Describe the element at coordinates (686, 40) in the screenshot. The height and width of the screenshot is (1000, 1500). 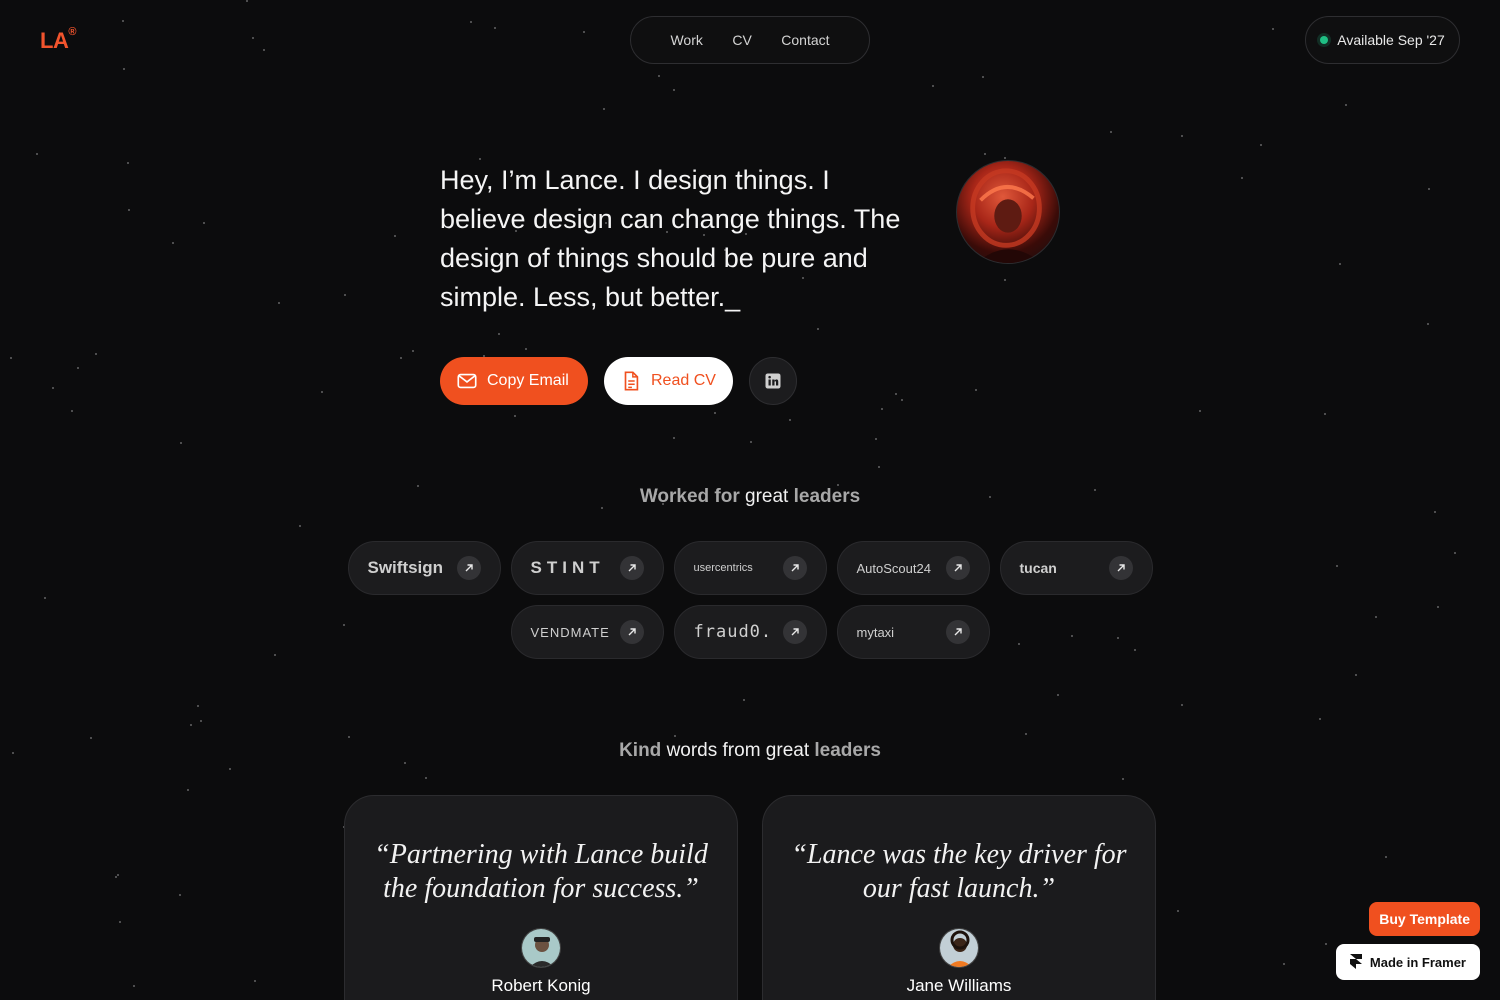
I see `nav-work: Work` at that location.